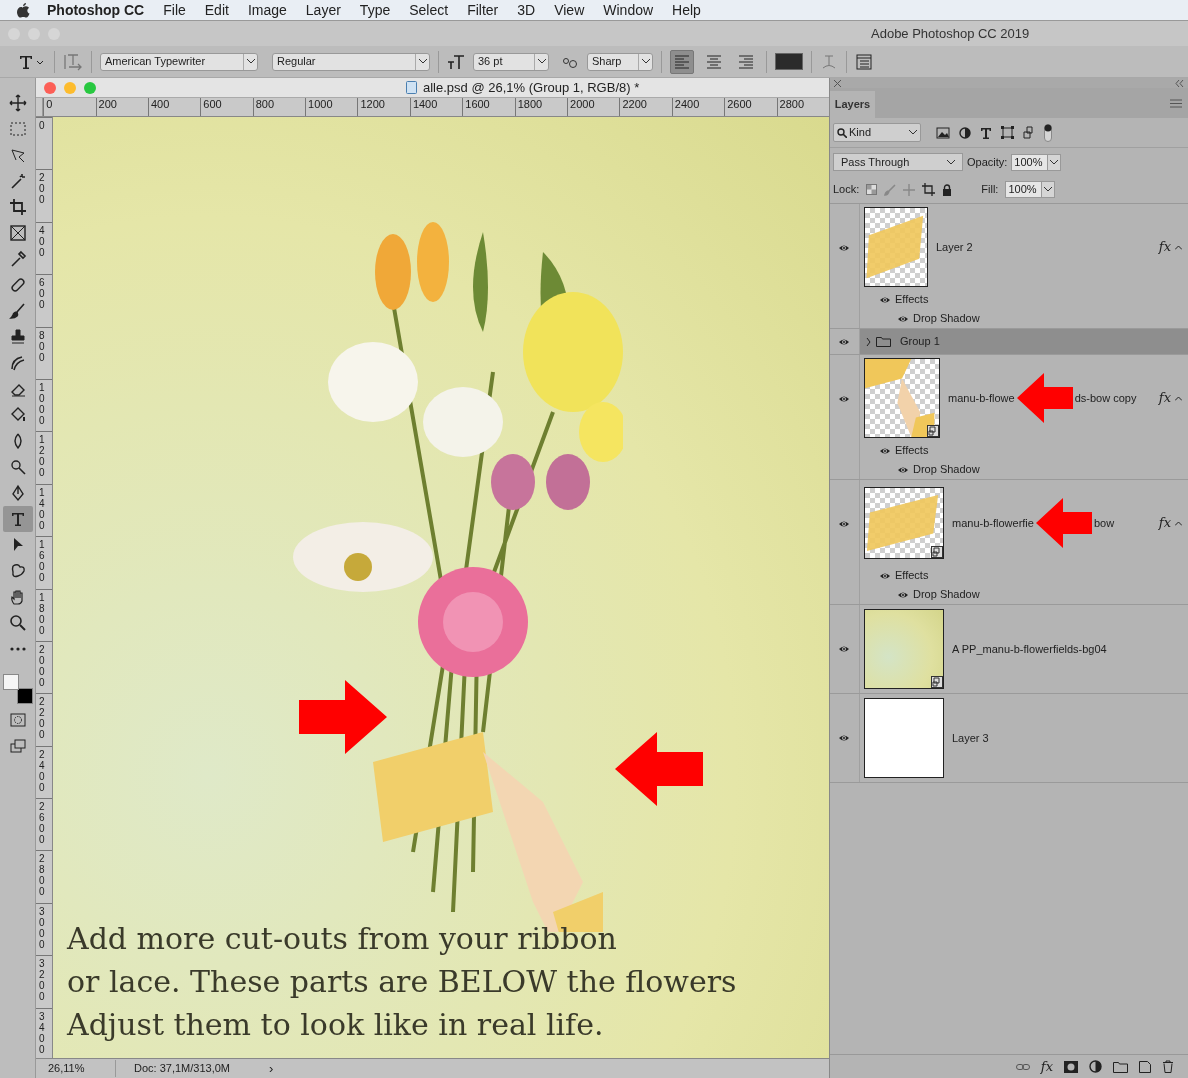 The height and width of the screenshot is (1078, 1188). I want to click on ruler-label: 2200, so click(42, 718).